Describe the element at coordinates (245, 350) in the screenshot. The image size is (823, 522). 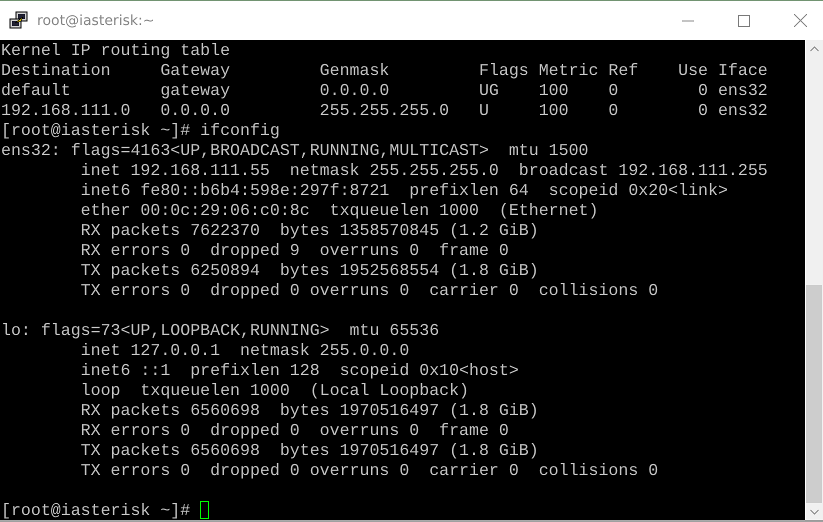
I see `terminal-line: inet 127.0.0.1 netmask 255.0.0.0` at that location.